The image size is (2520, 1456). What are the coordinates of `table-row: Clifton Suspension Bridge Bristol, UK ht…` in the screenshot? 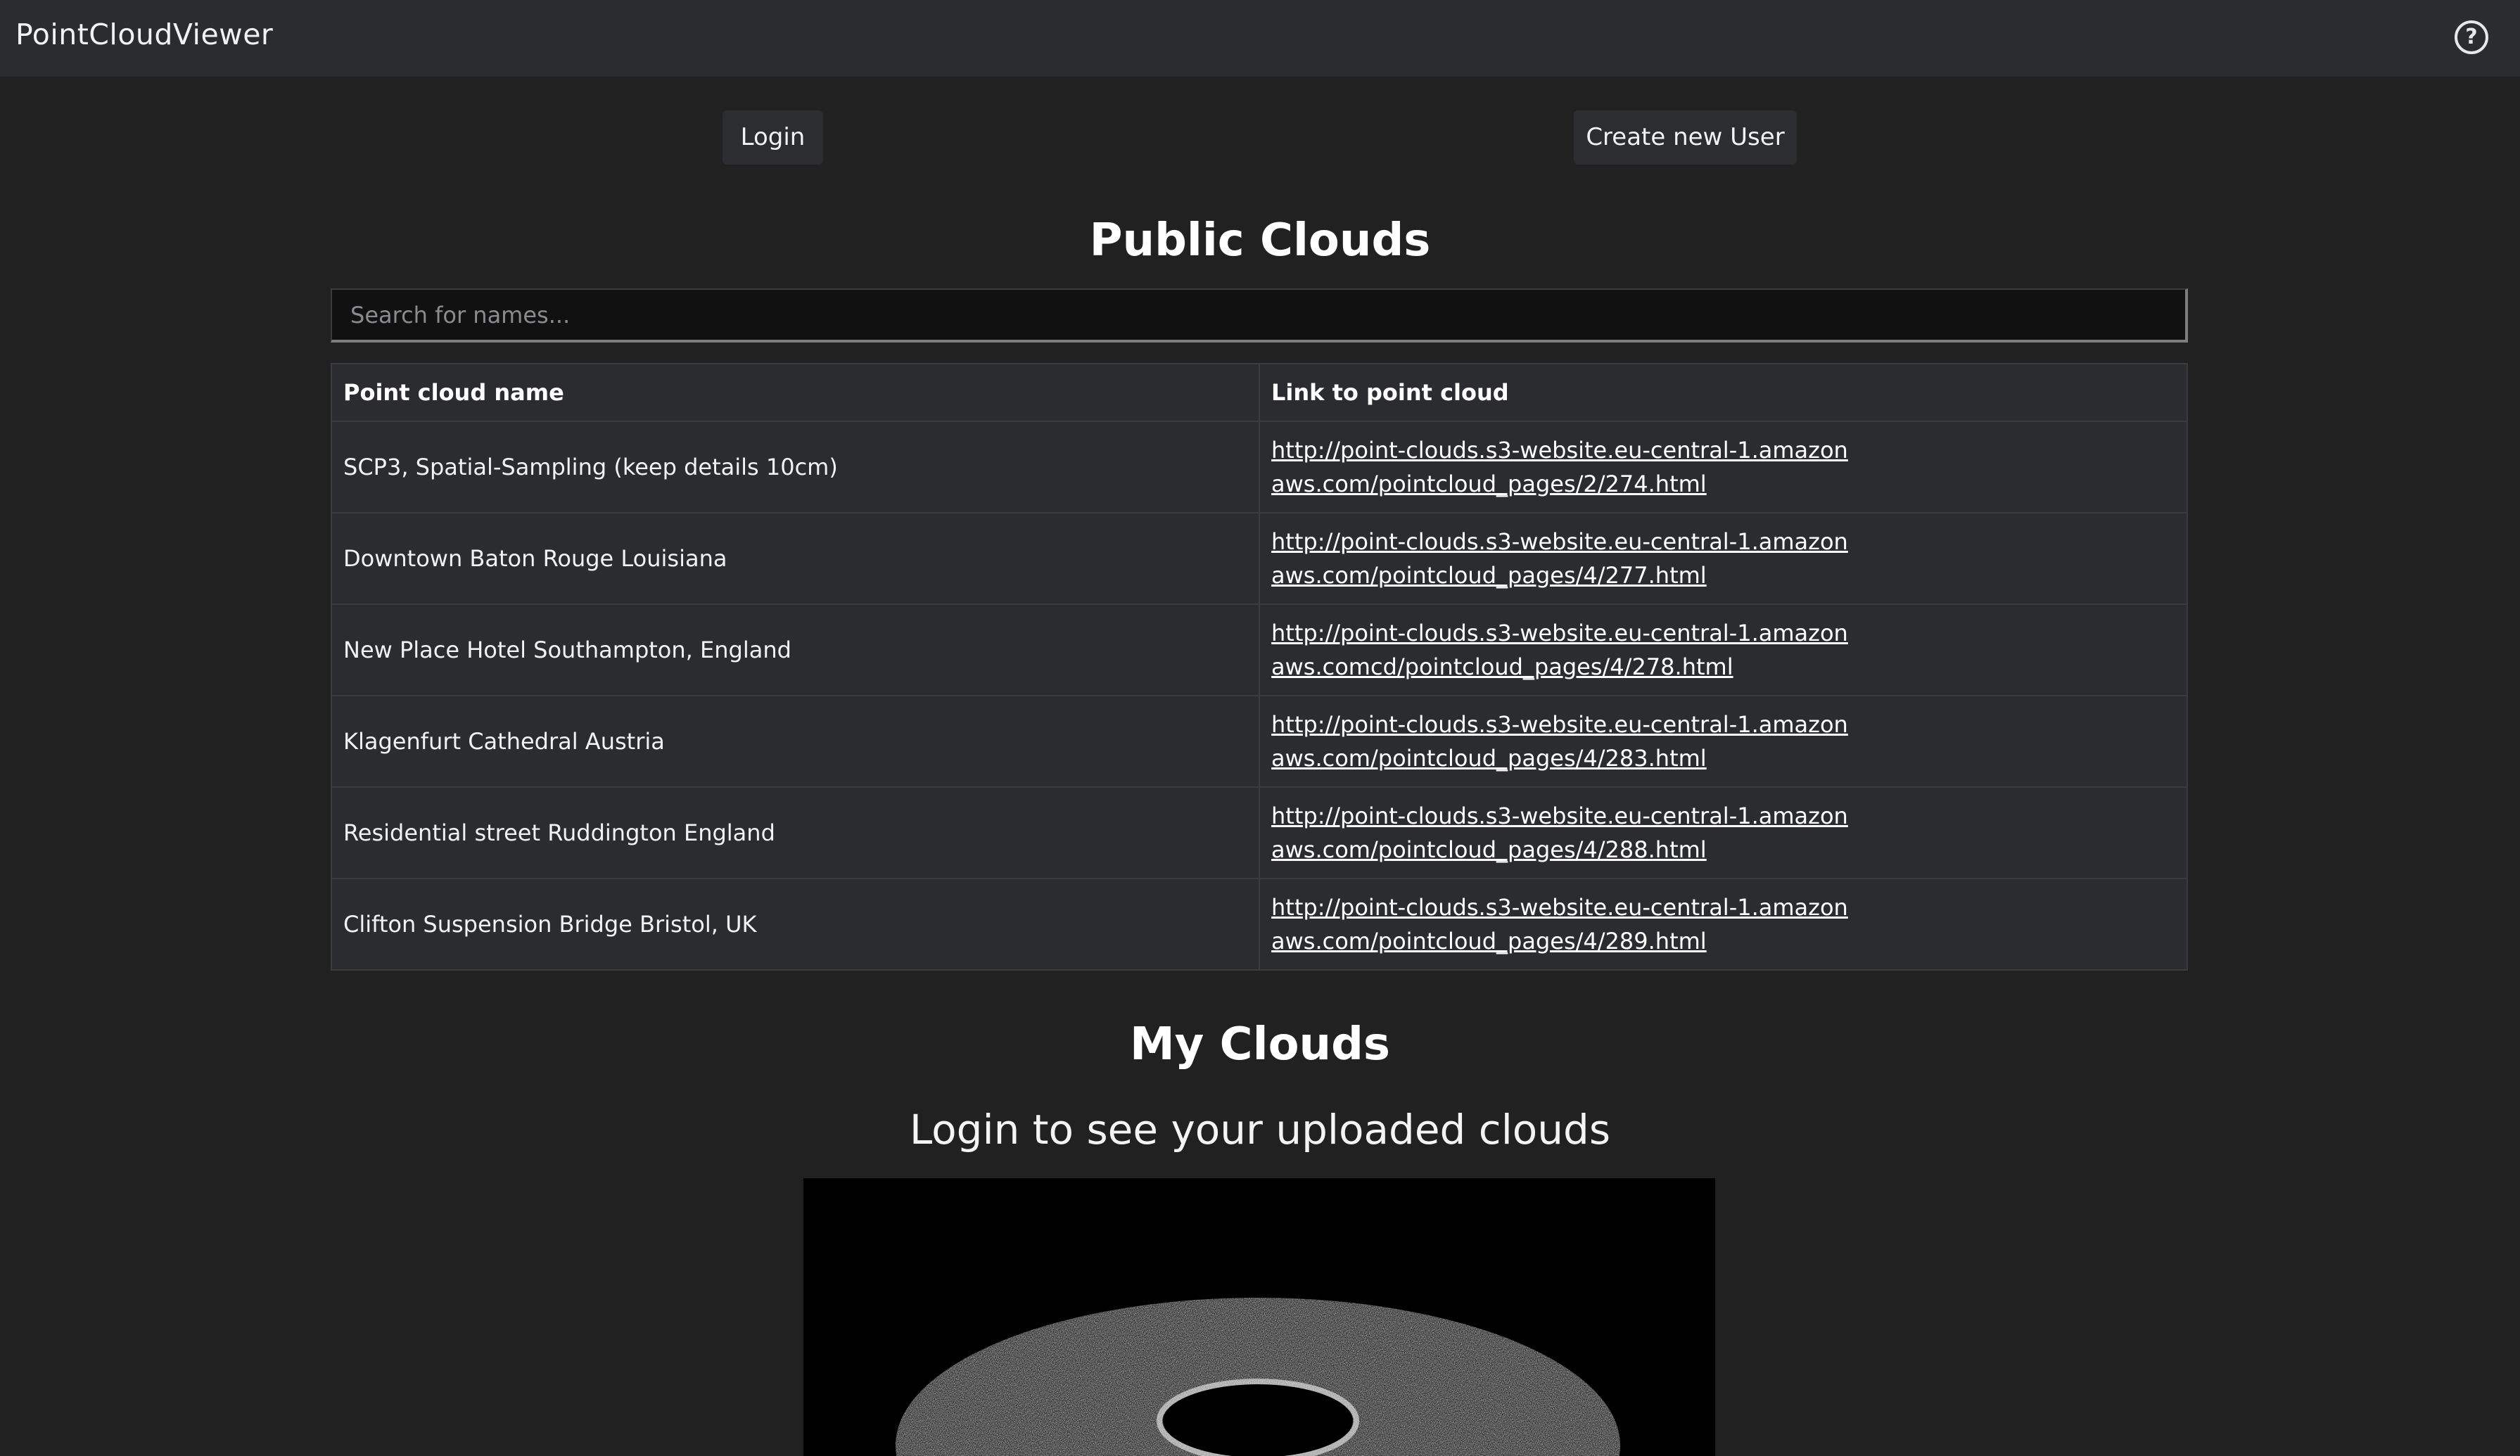 It's located at (1260, 924).